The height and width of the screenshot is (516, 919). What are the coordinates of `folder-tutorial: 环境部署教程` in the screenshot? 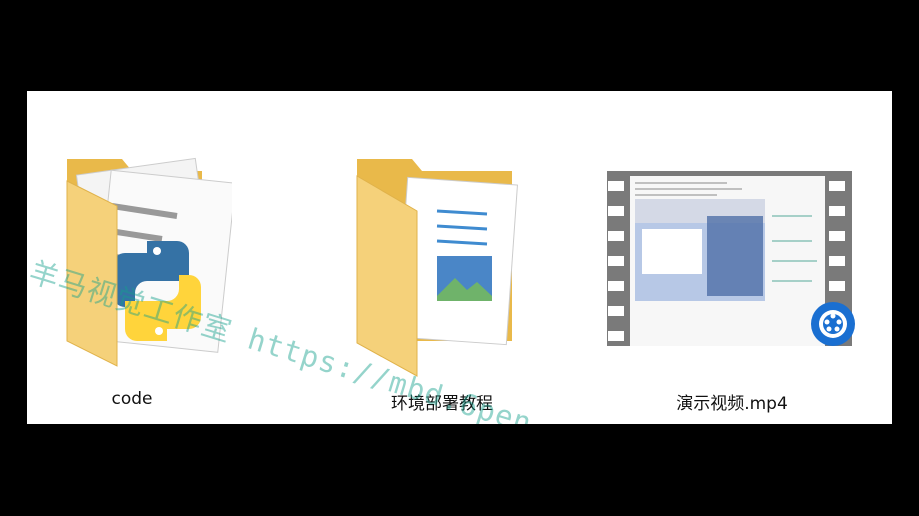 It's located at (442, 267).